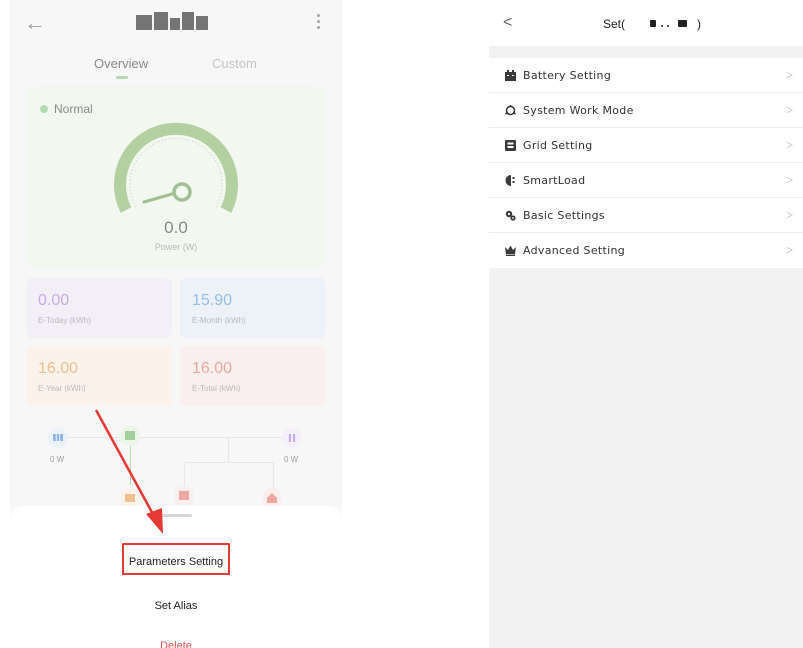  Describe the element at coordinates (646, 250) in the screenshot. I see `settings-item-advanced-setting: Advanced Setting >` at that location.